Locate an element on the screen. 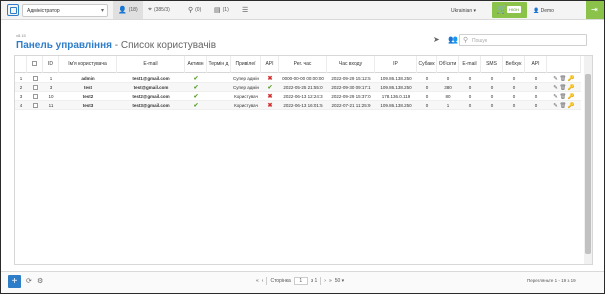 The width and height of the screenshot is (605, 294). add-user-button: + is located at coordinates (14, 281).